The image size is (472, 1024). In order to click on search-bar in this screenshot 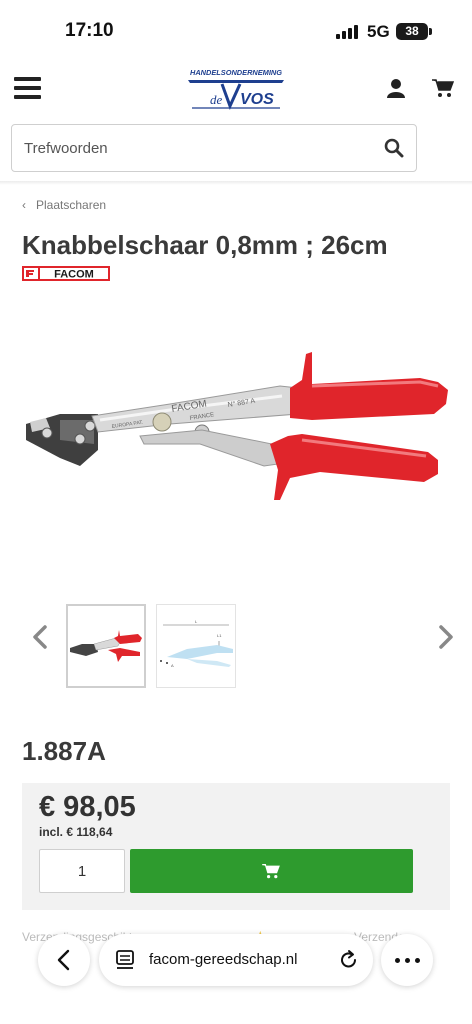, I will do `click(214, 148)`.